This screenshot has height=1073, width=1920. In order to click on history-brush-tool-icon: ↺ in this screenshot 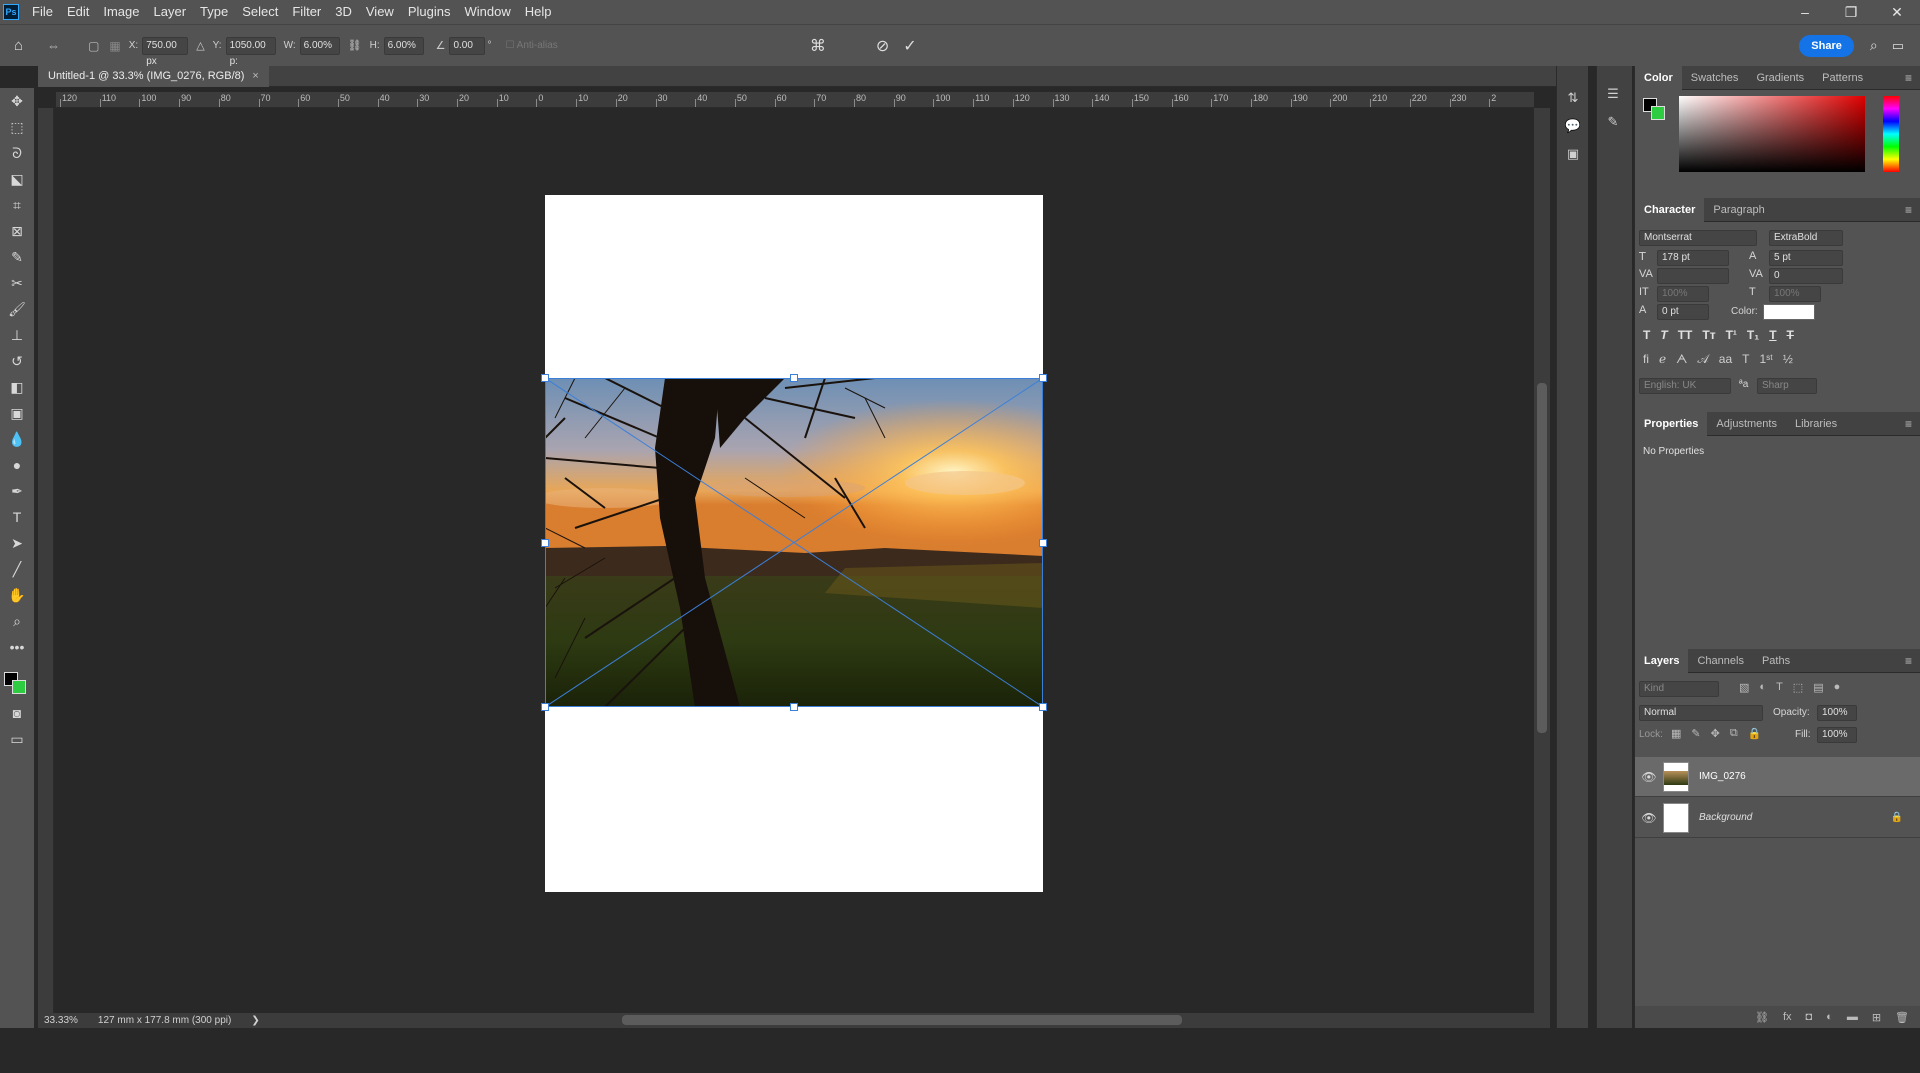, I will do `click(17, 361)`.